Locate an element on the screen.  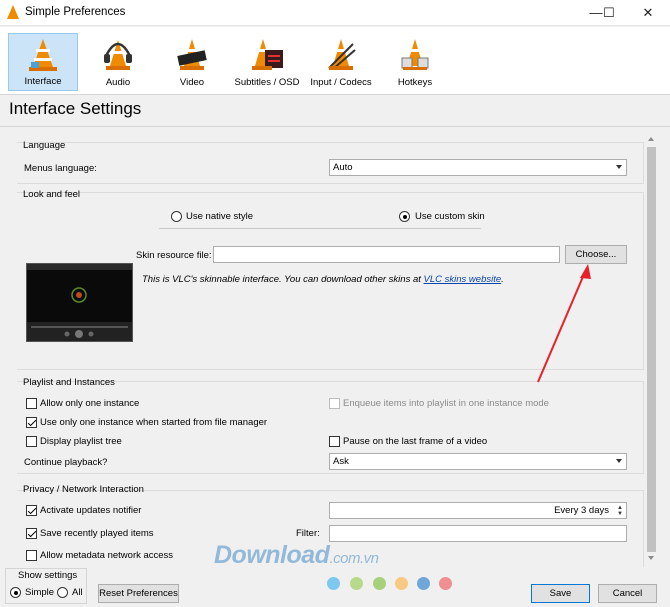
skin-file-input is located at coordinates (386, 254).